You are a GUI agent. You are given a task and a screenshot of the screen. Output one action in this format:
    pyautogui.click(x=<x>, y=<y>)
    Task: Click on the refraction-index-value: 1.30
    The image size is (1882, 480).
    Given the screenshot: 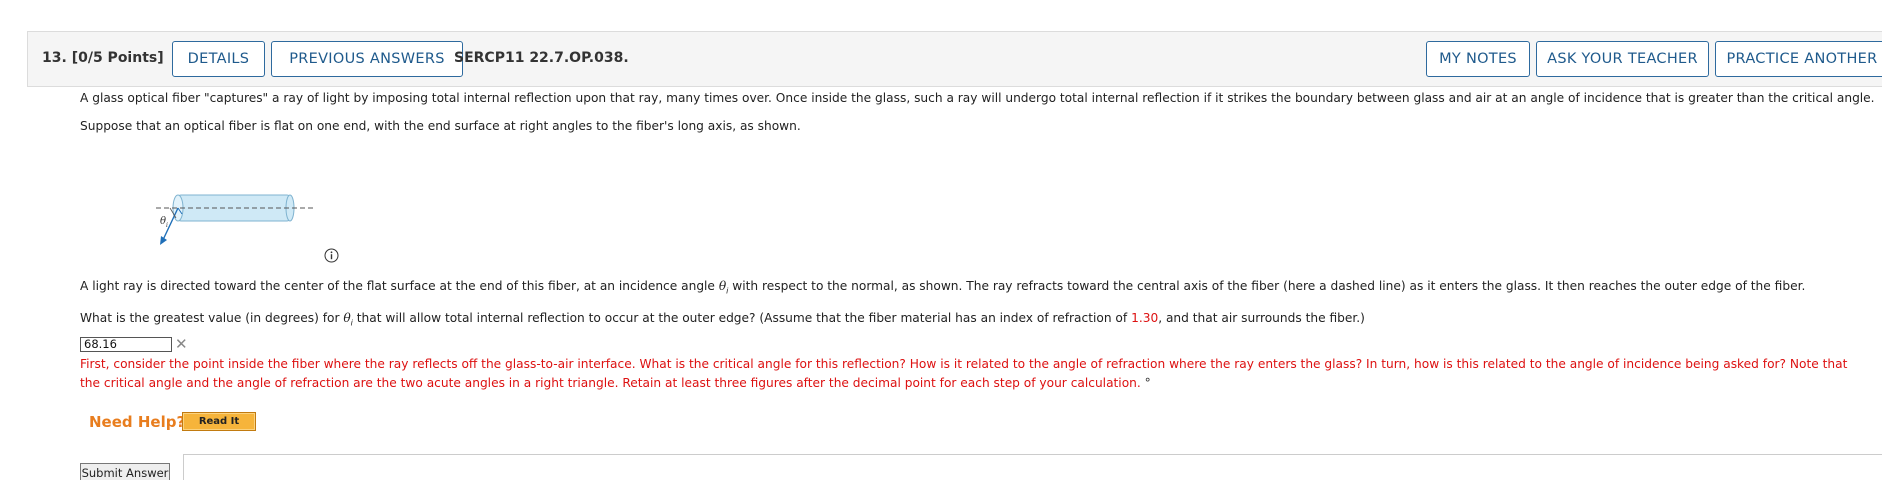 What is the action you would take?
    pyautogui.click(x=1145, y=318)
    